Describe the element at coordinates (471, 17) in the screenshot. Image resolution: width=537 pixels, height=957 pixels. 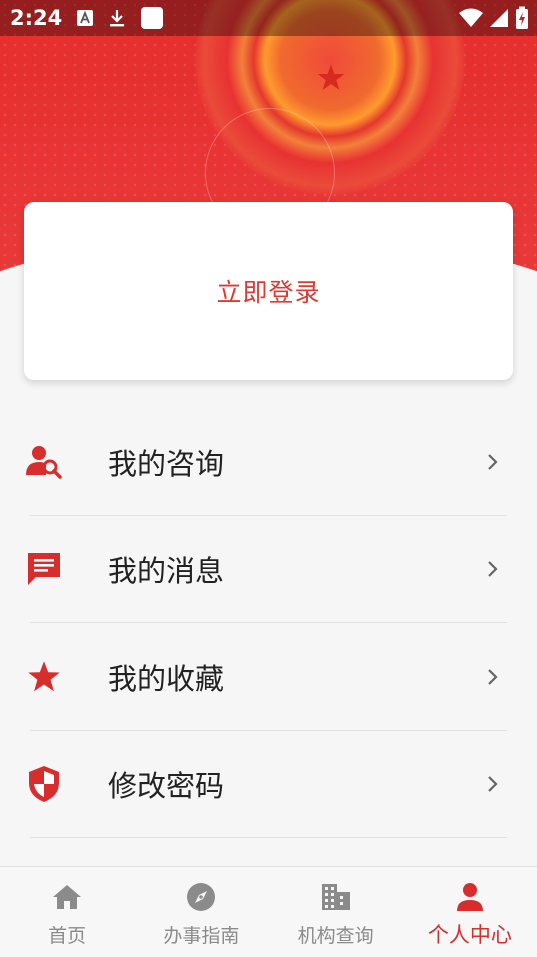
I see `wifi-icon` at that location.